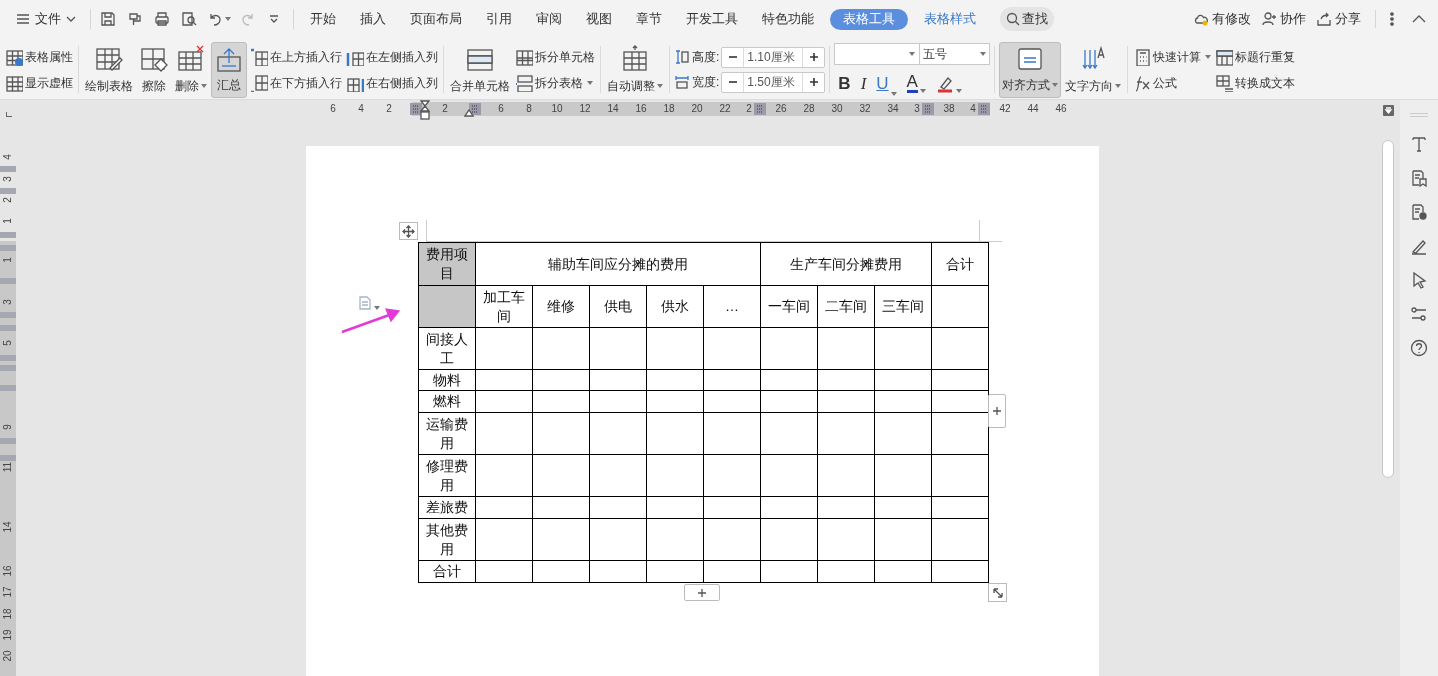  I want to click on add-row-button, so click(702, 592).